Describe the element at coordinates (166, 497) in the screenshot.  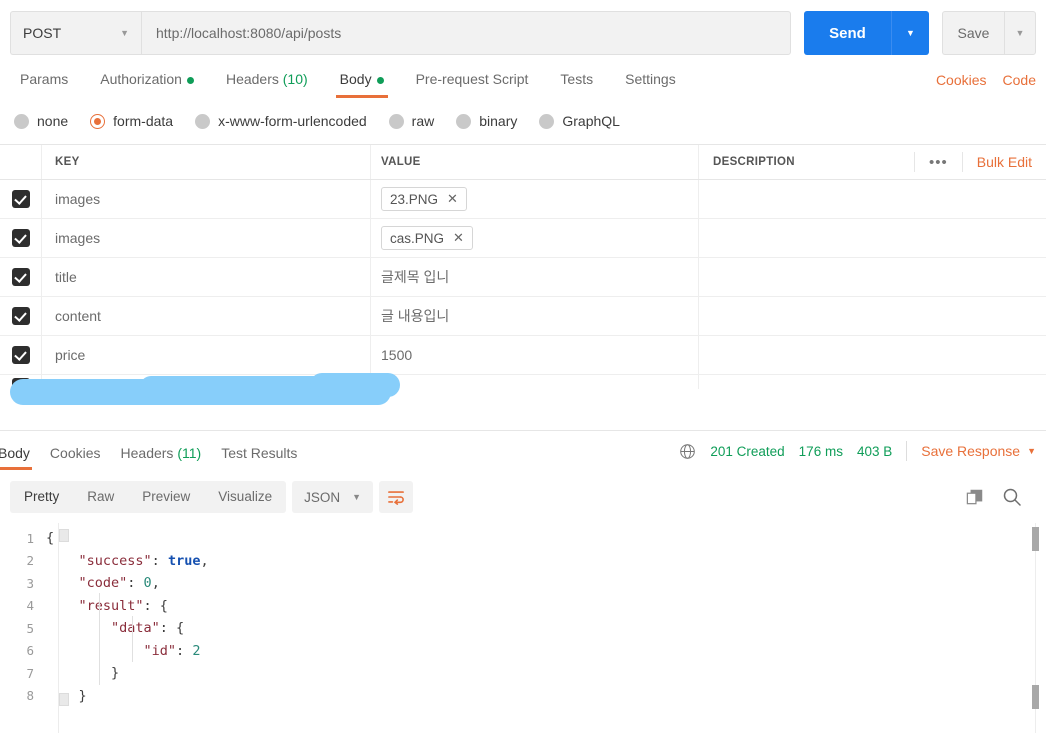
I see `view-mode-preview: Preview` at that location.